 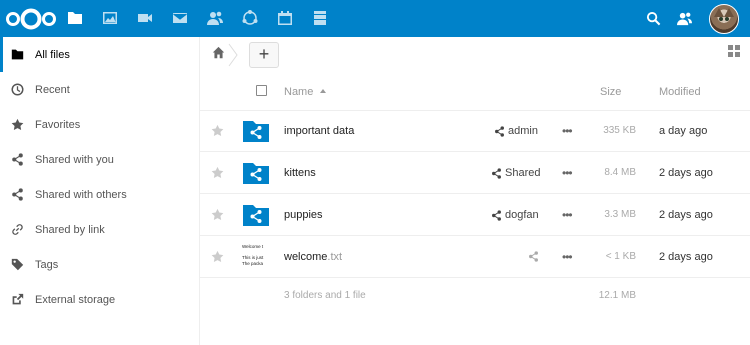 I want to click on link-icon, so click(x=17, y=229).